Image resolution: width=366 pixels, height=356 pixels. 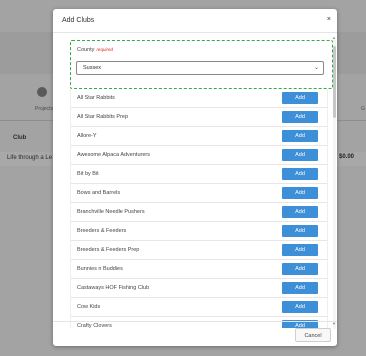 I want to click on club-row: Bunnies n Buddies Add, so click(x=199, y=269).